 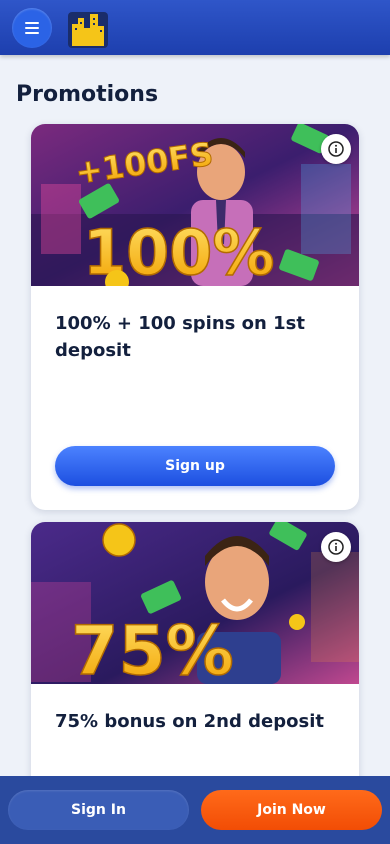 I want to click on menu-button, so click(x=32, y=27).